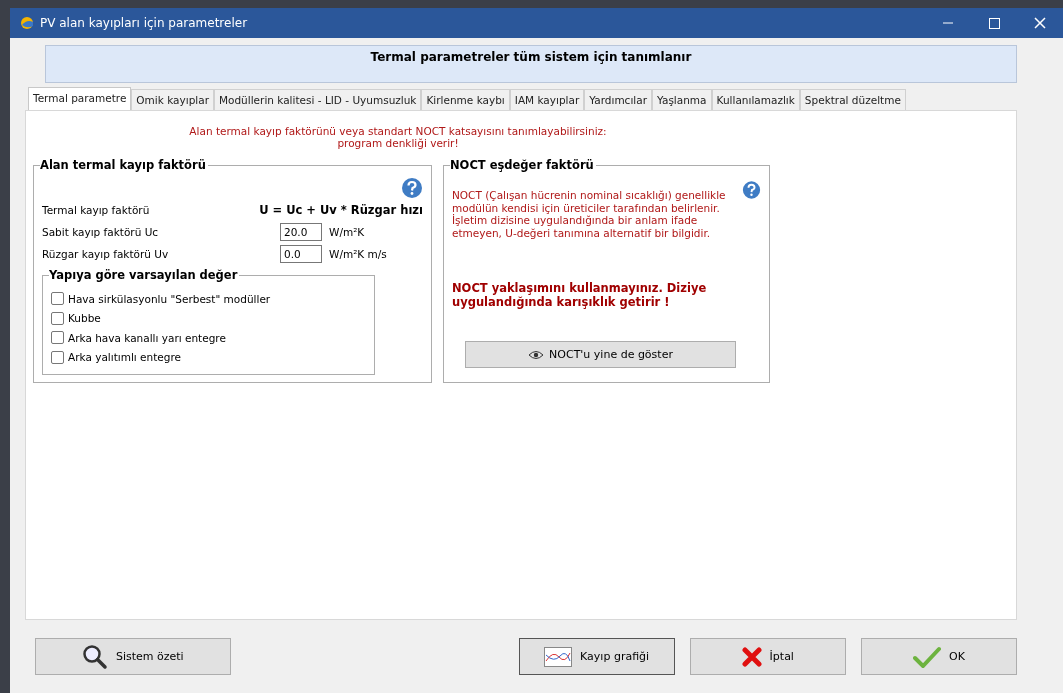 This screenshot has width=1063, height=693. What do you see at coordinates (558, 656) in the screenshot?
I see `chart-icon` at bounding box center [558, 656].